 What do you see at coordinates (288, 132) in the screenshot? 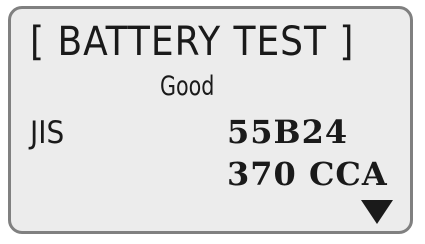
I see `battery-model: 55B24` at bounding box center [288, 132].